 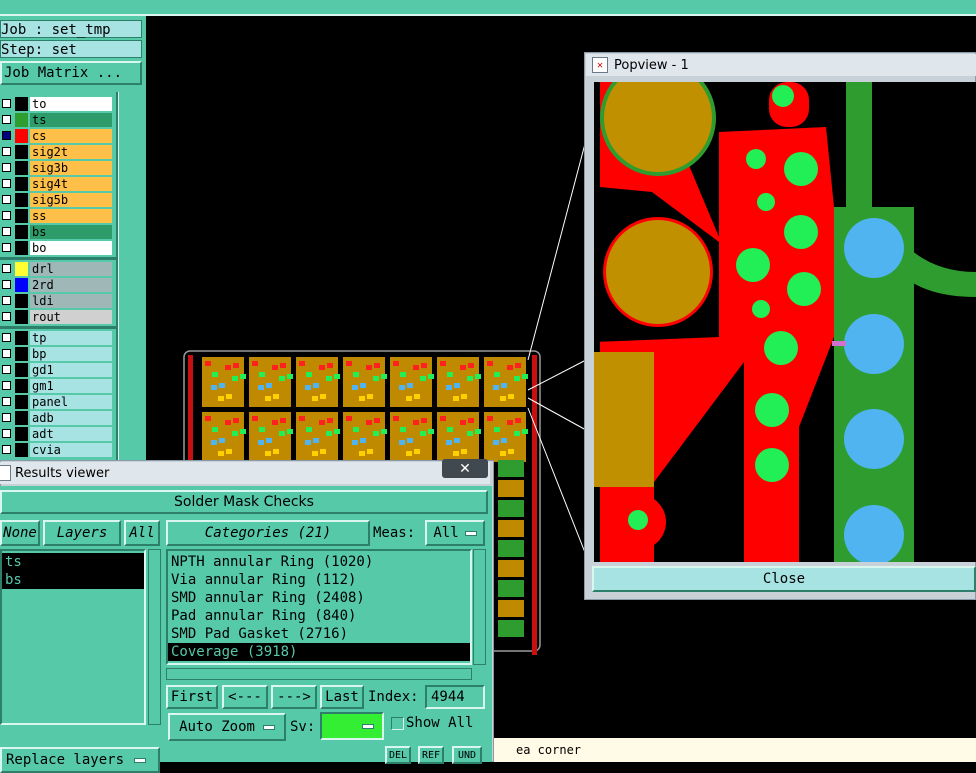 I want to click on popview-titlebar: ✕ Popview - 1, so click(x=781, y=65).